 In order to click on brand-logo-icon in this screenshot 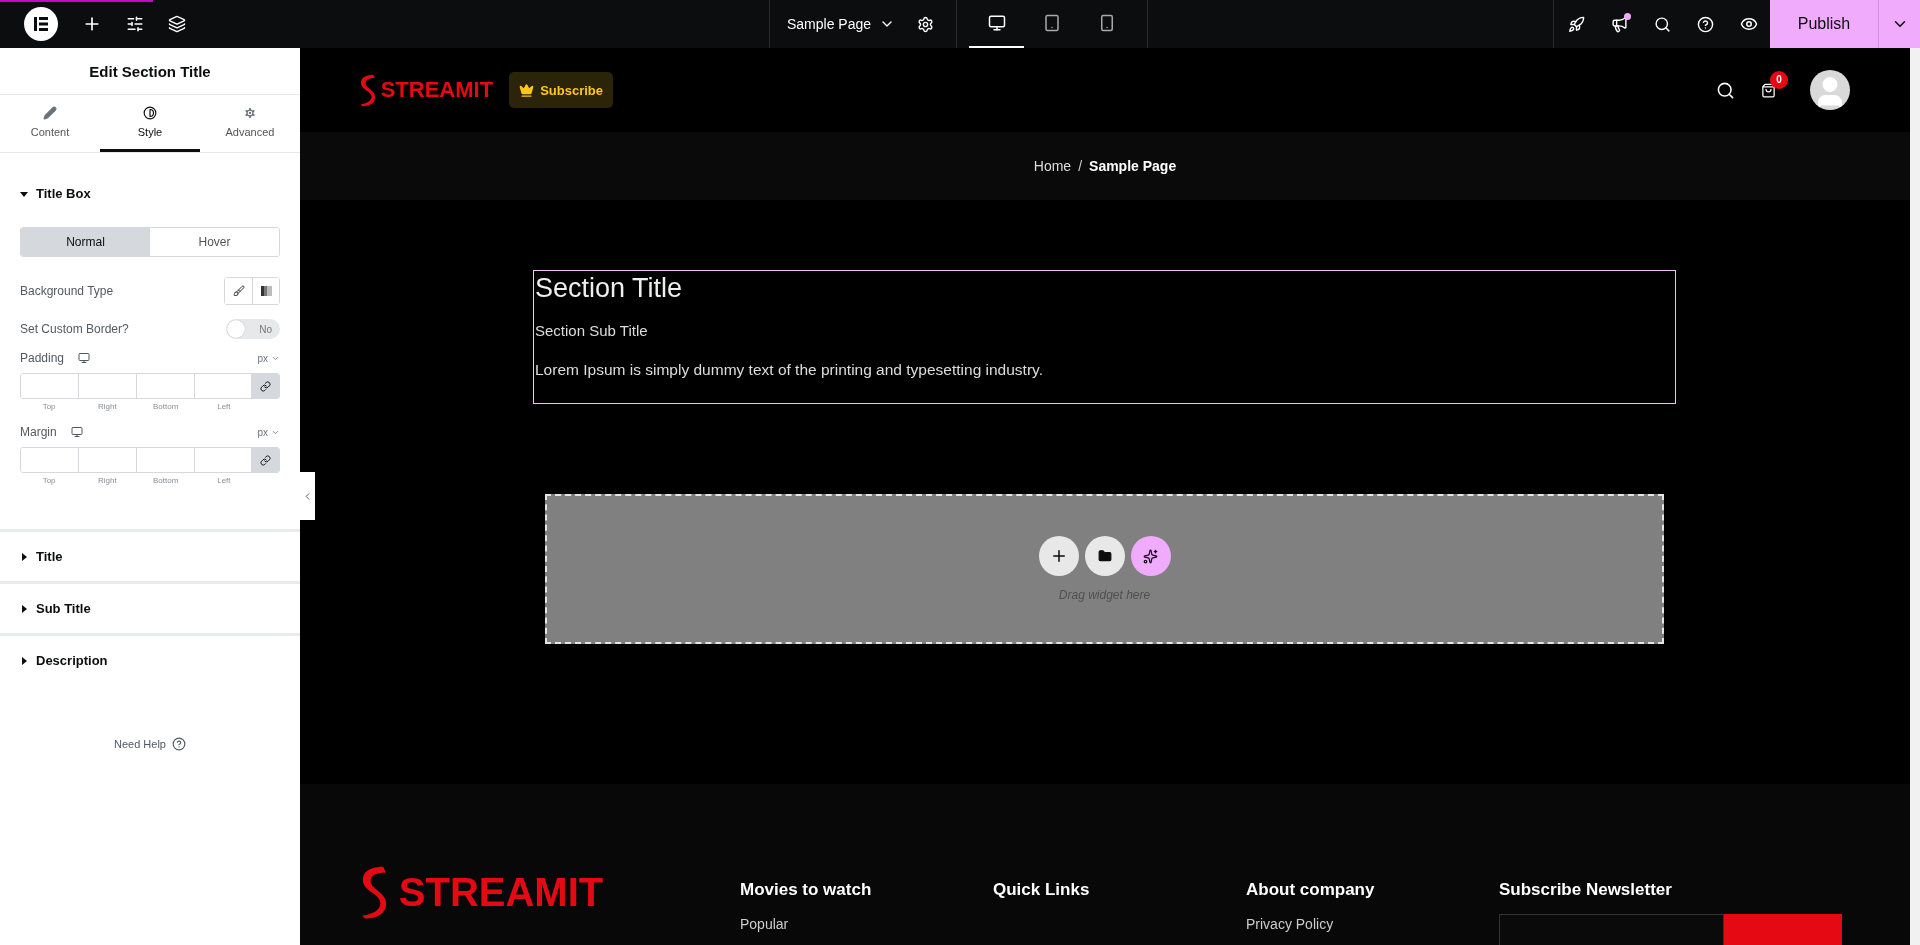, I will do `click(367, 90)`.